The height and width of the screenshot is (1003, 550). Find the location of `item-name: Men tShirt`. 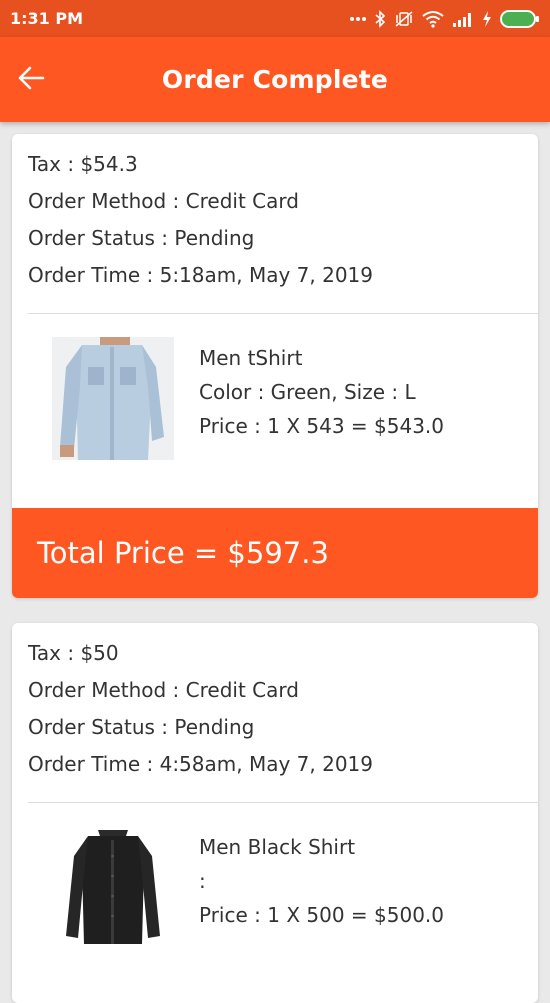

item-name: Men tShirt is located at coordinates (251, 358).